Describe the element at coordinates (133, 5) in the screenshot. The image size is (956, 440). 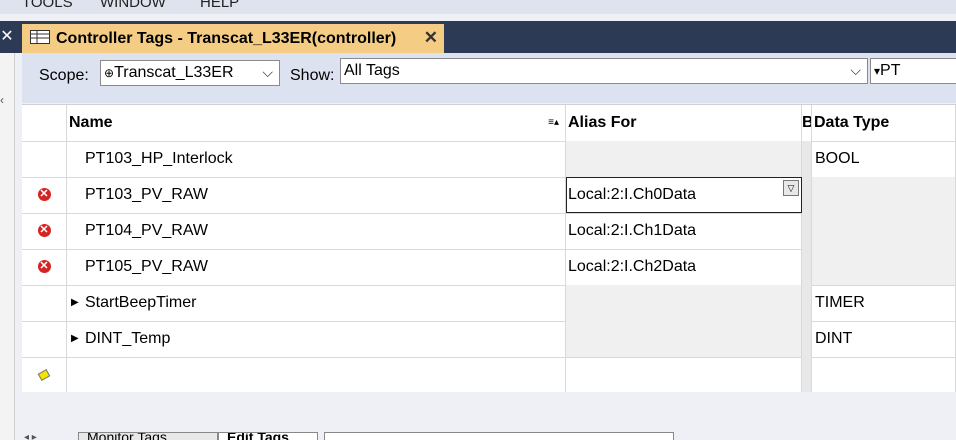
I see `menu-window: WINDOW` at that location.